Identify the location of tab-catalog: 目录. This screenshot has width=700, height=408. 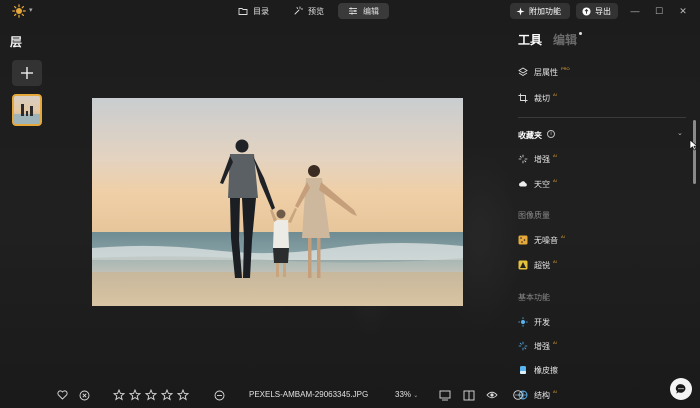
(253, 11).